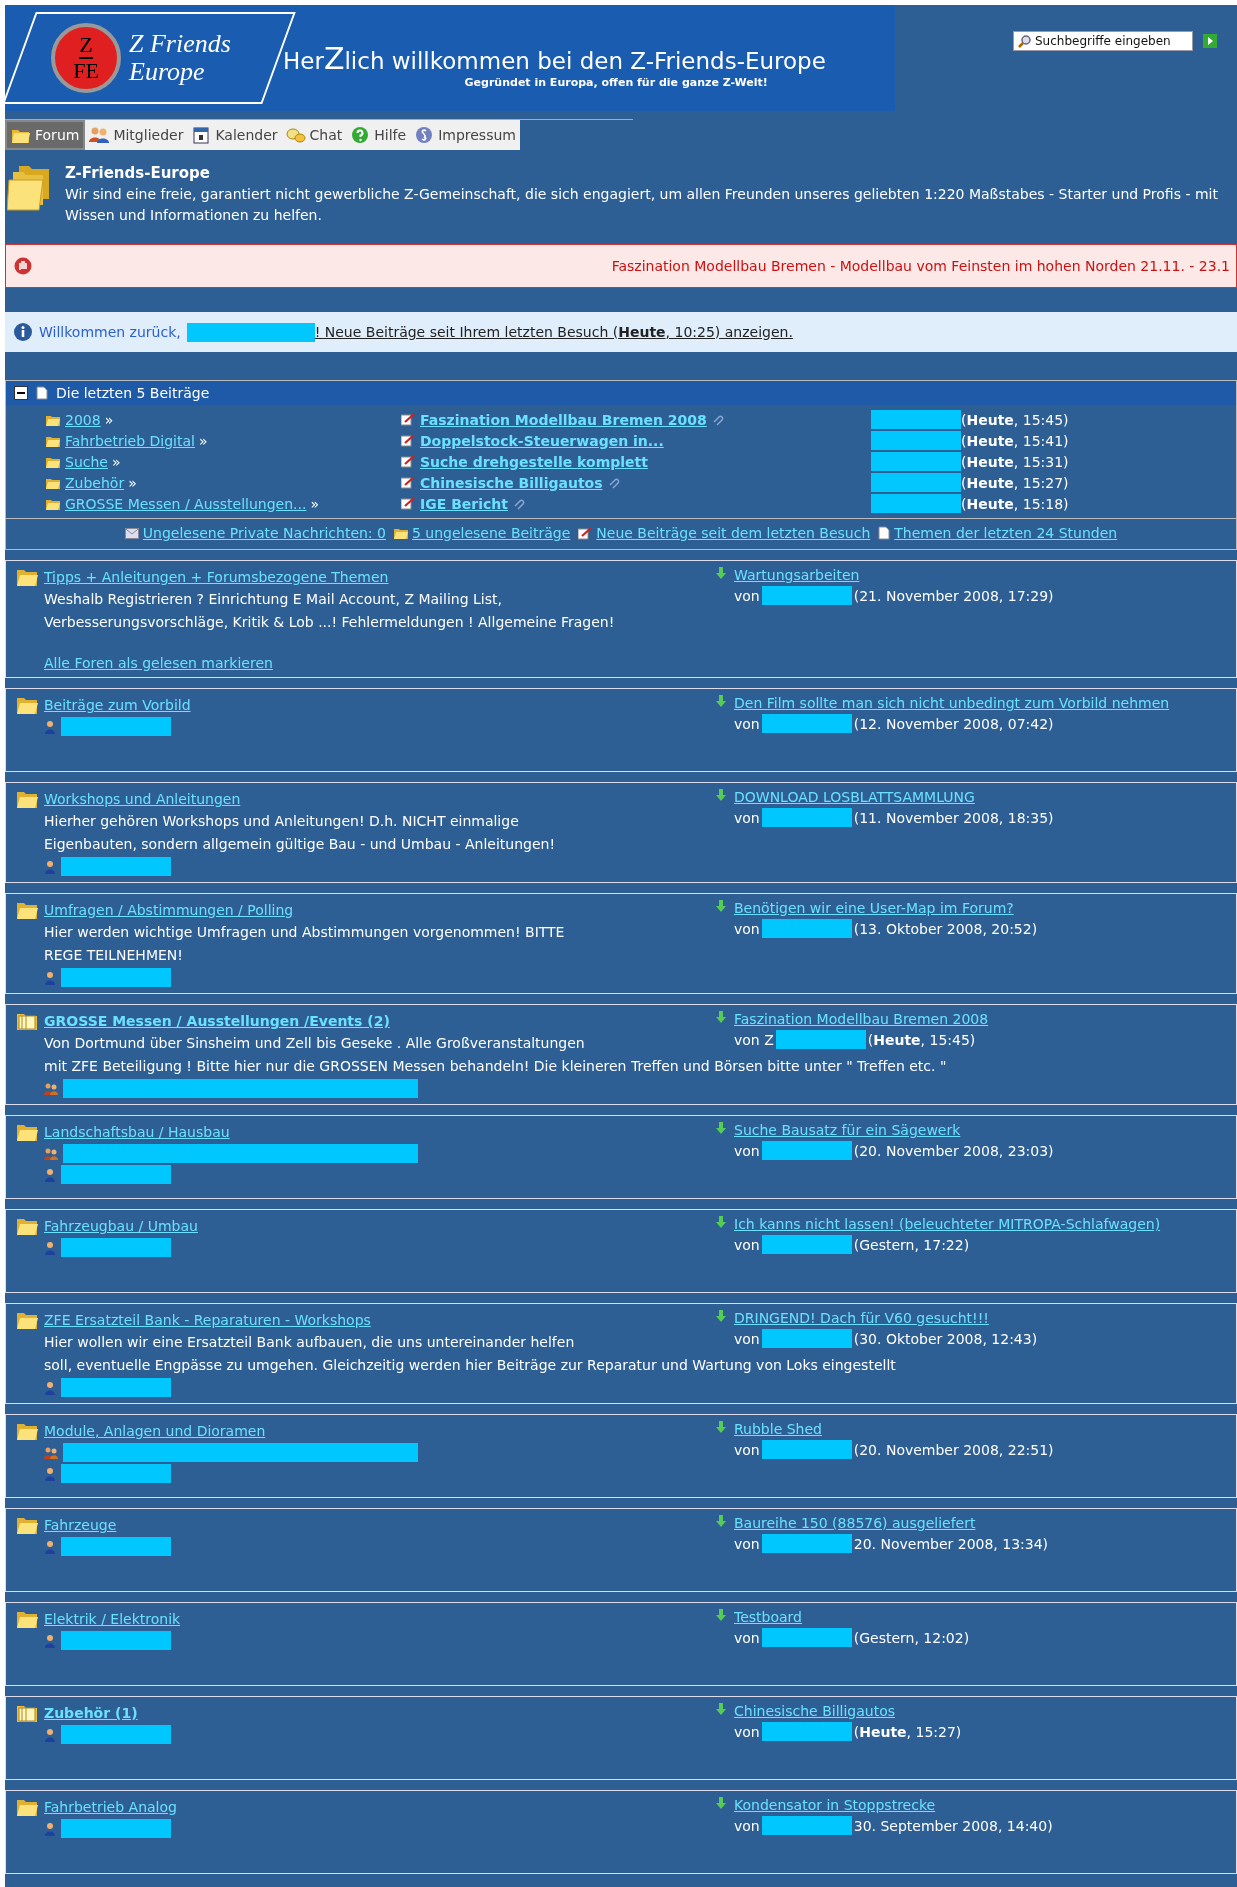  Describe the element at coordinates (814, 1711) in the screenshot. I see `last-post-link: Chinesische Billigautos` at that location.